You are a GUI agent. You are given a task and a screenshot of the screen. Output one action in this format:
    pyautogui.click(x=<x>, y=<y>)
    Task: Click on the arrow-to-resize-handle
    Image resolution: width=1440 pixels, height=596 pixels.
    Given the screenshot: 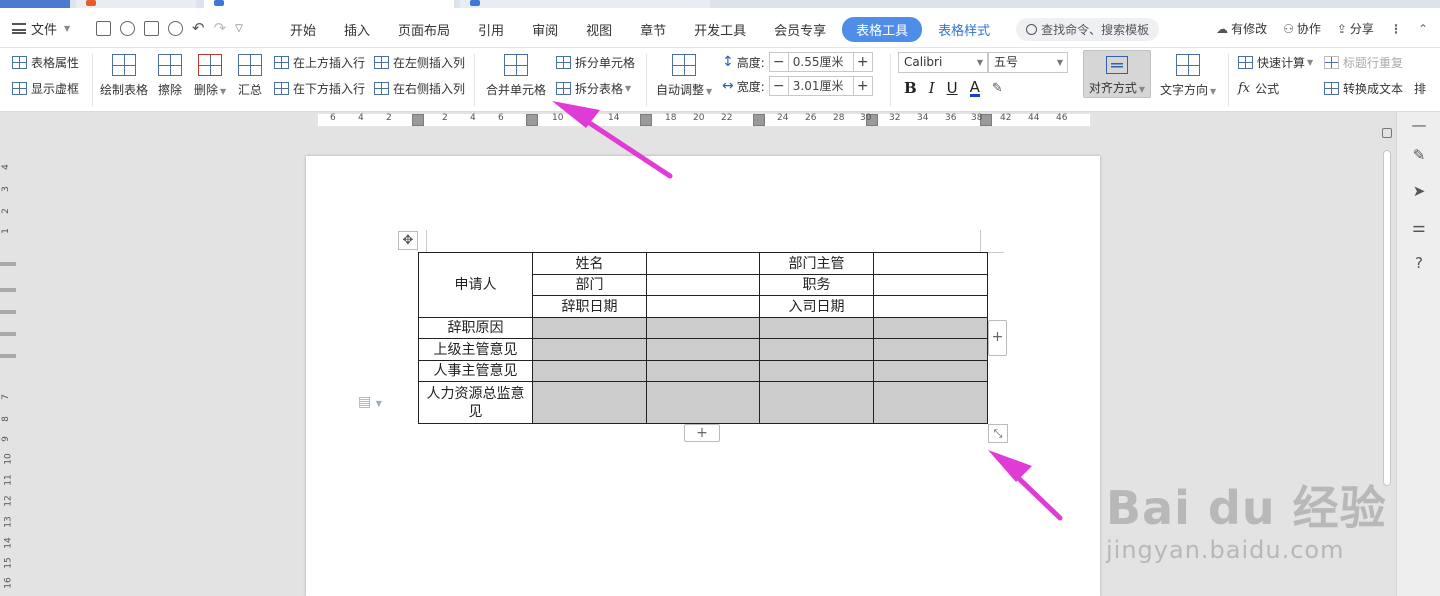 What is the action you would take?
    pyautogui.click(x=1025, y=485)
    